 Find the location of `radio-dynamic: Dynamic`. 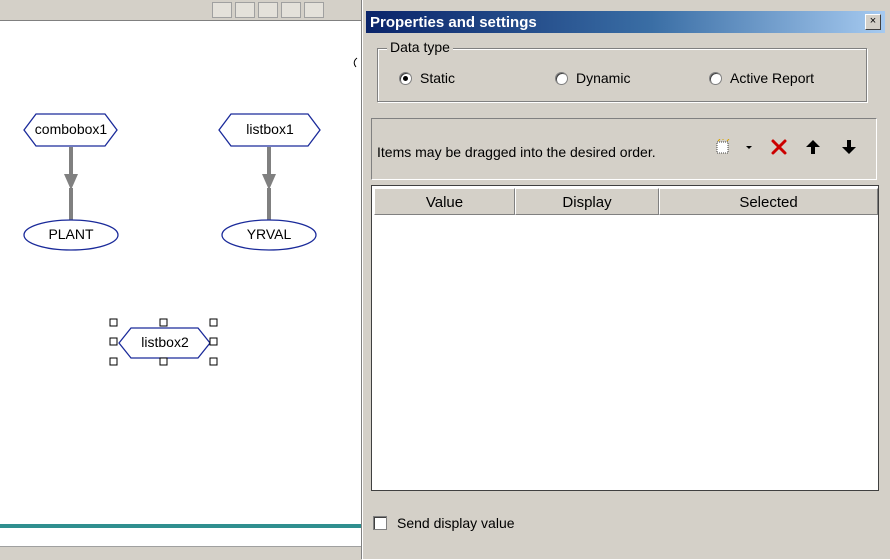

radio-dynamic: Dynamic is located at coordinates (592, 78).